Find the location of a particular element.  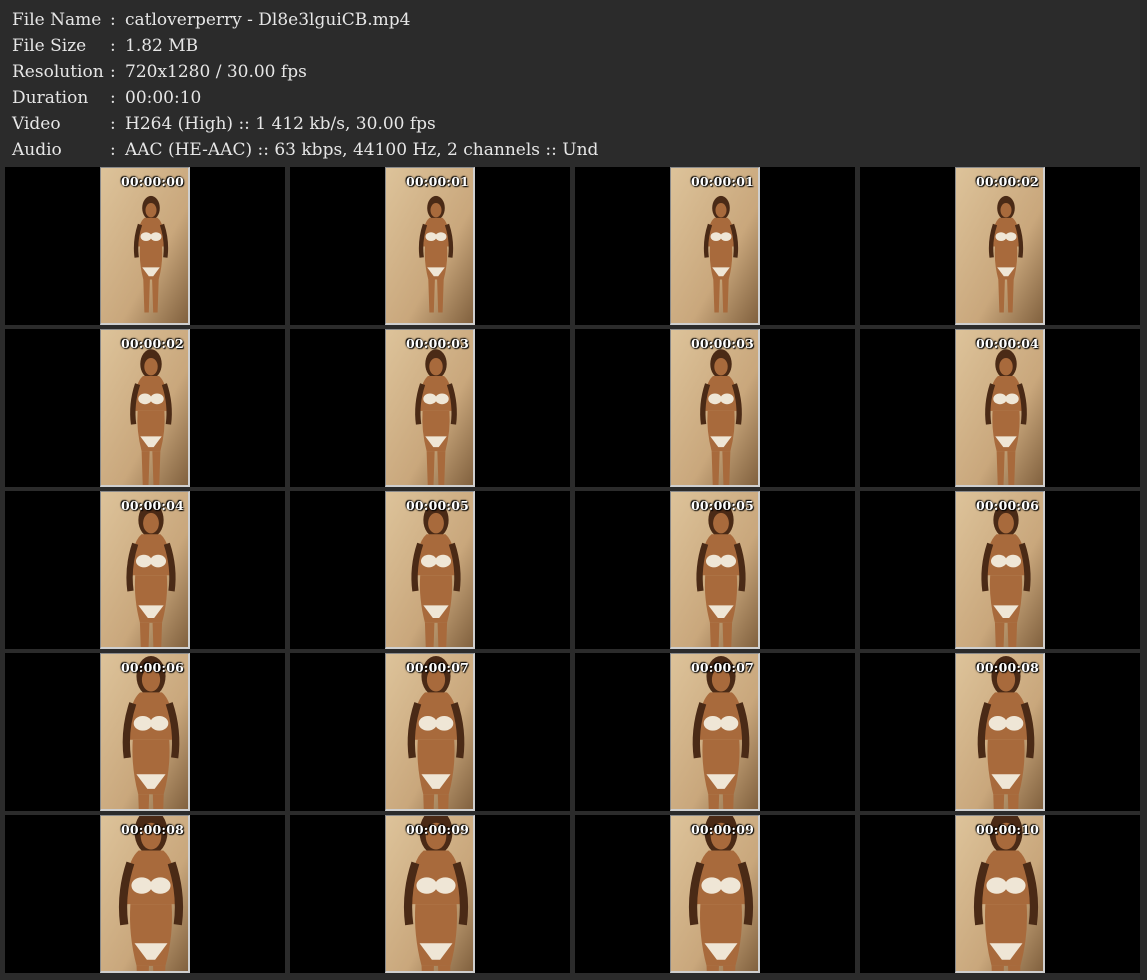

timestamp-label: 00:00:00 is located at coordinates (152, 181).